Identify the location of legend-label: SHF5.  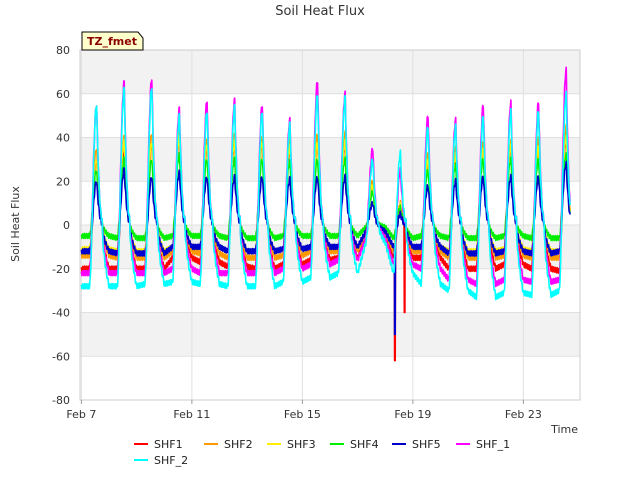
(426, 444).